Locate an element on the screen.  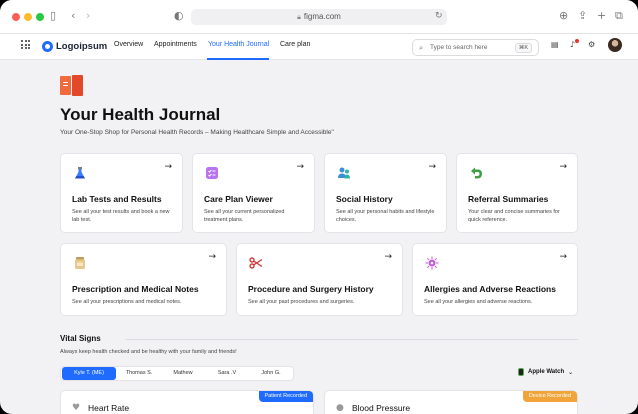
nav-care-plan: Care plan is located at coordinates (295, 44).